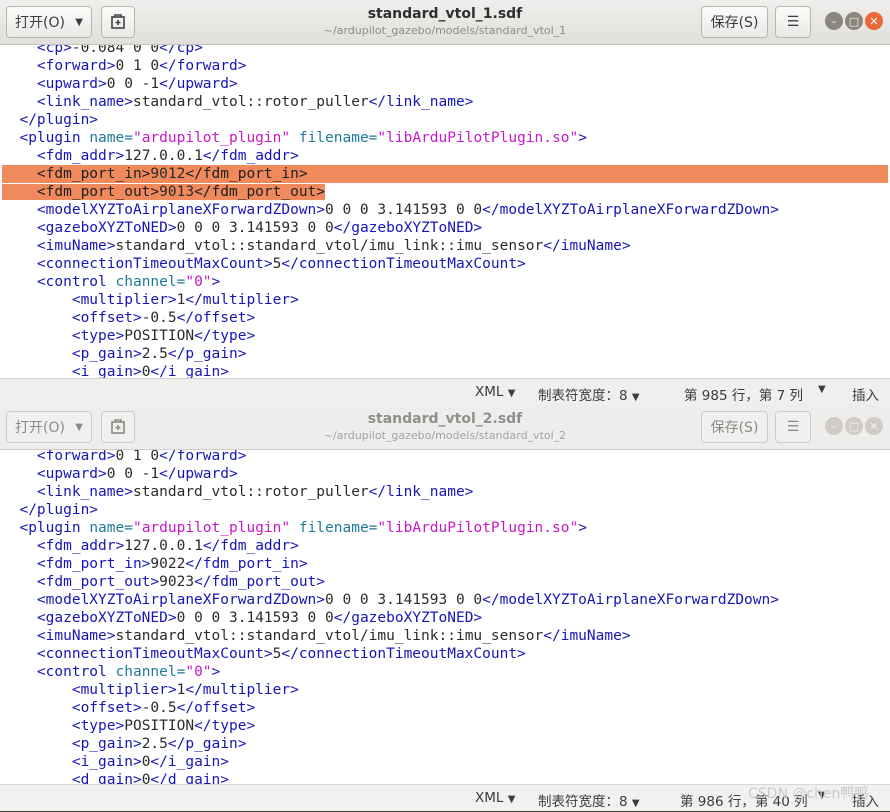 Image resolution: width=890 pixels, height=812 pixels. I want to click on tab-width-label: 制表符宽度：8, so click(583, 802).